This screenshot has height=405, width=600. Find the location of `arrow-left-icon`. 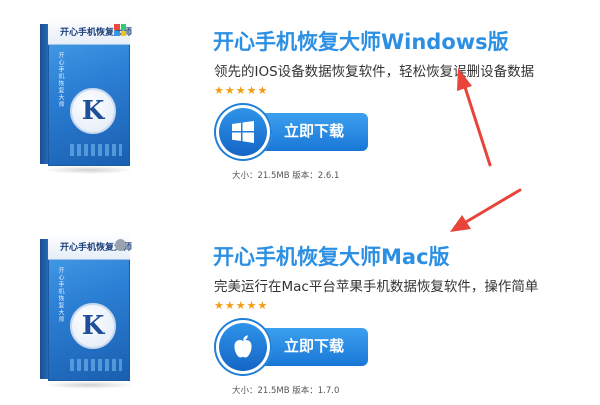

arrow-left-icon is located at coordinates (486, 210).